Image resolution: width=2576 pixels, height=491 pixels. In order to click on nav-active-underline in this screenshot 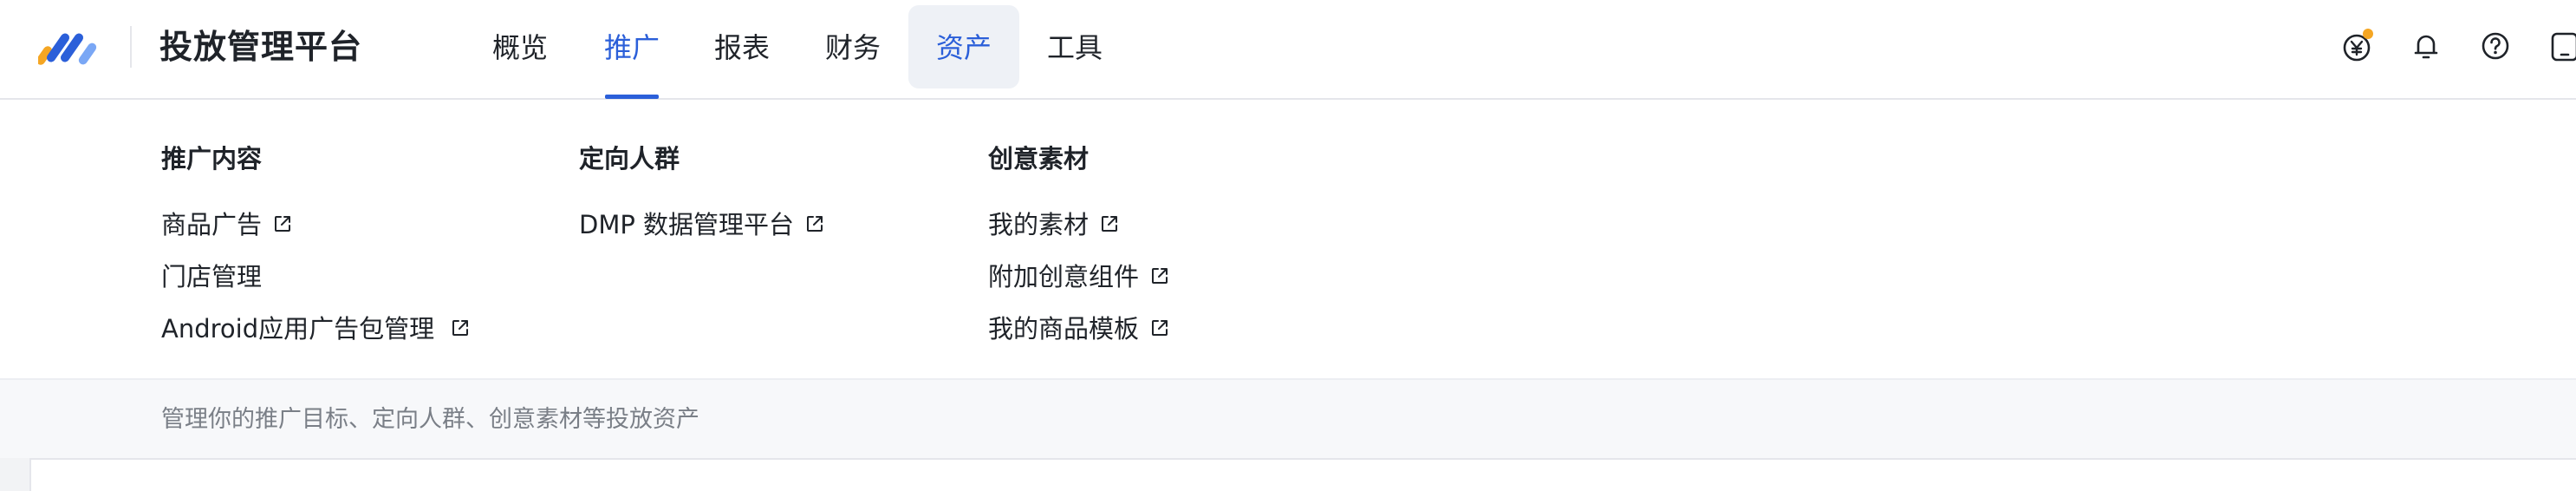, I will do `click(632, 97)`.